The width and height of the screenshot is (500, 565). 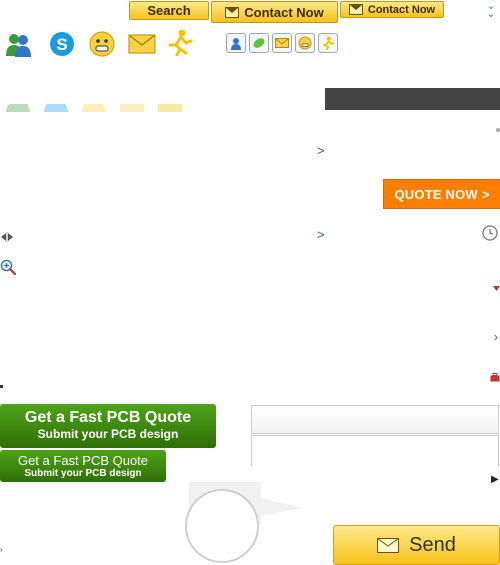 I want to click on contact-now-label: Contact Now, so click(x=284, y=12).